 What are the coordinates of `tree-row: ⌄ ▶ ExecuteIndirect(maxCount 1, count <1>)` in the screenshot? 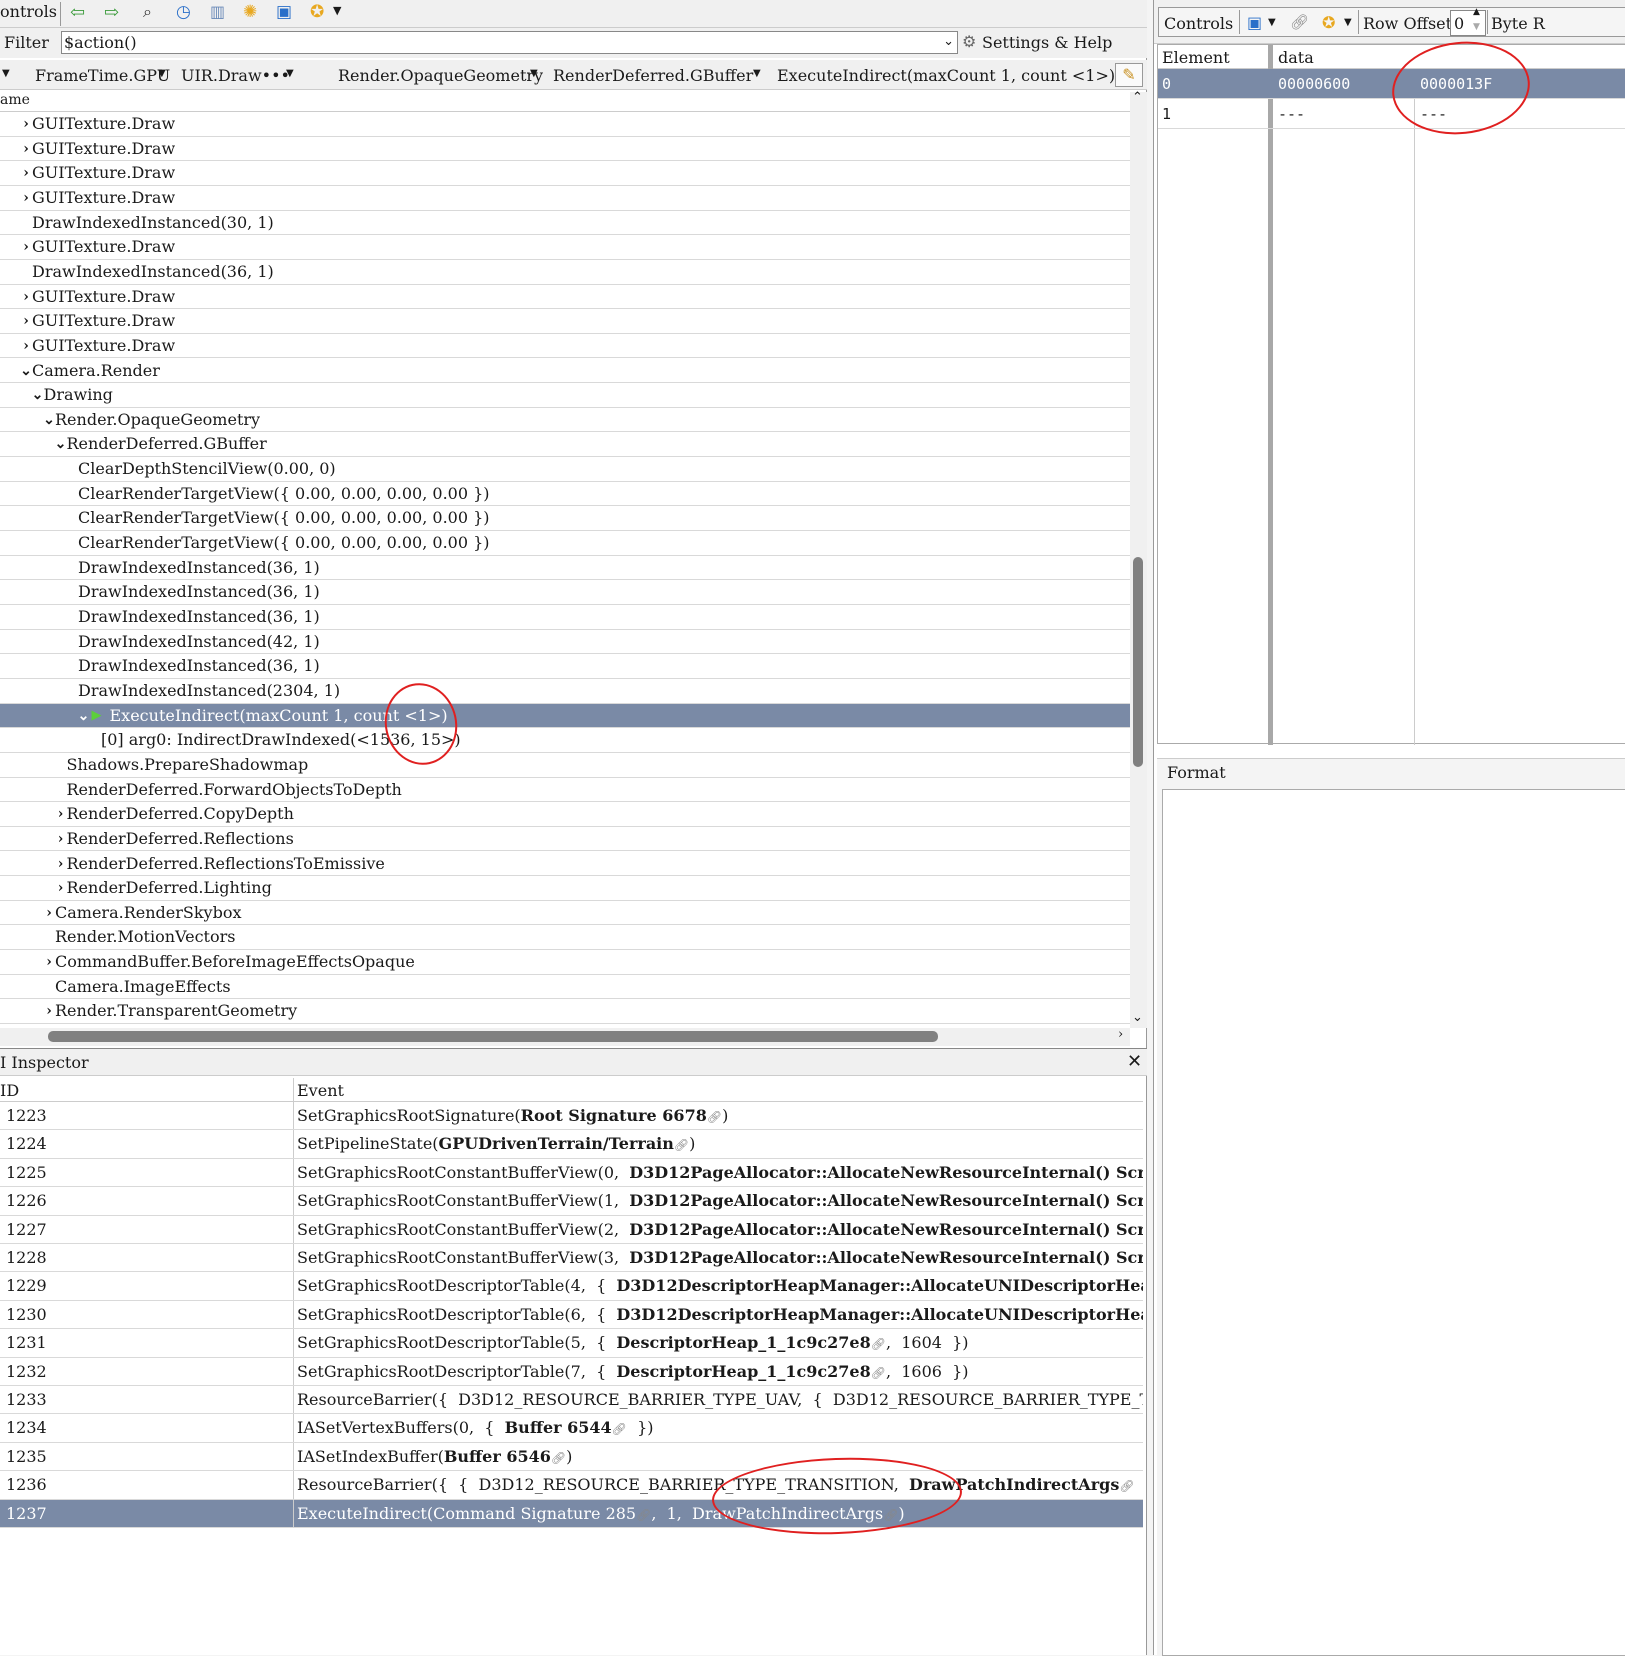 It's located at (565, 716).